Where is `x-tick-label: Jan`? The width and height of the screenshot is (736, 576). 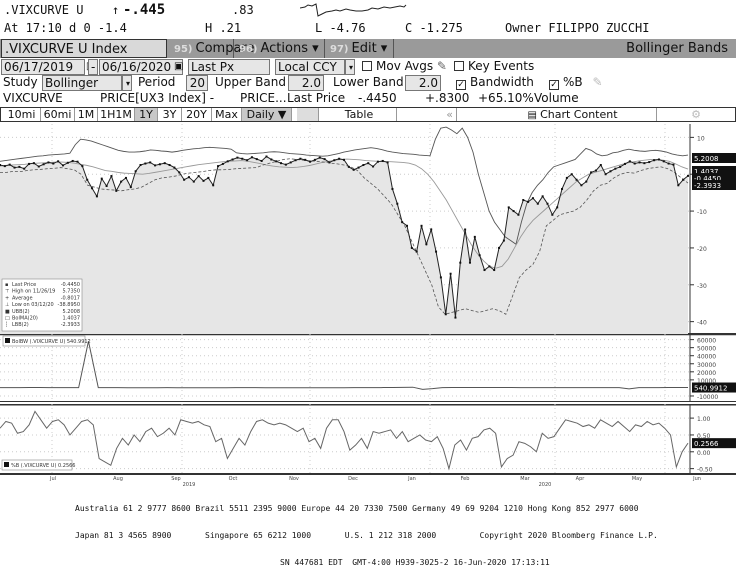
x-tick-label: Jan is located at coordinates (411, 479).